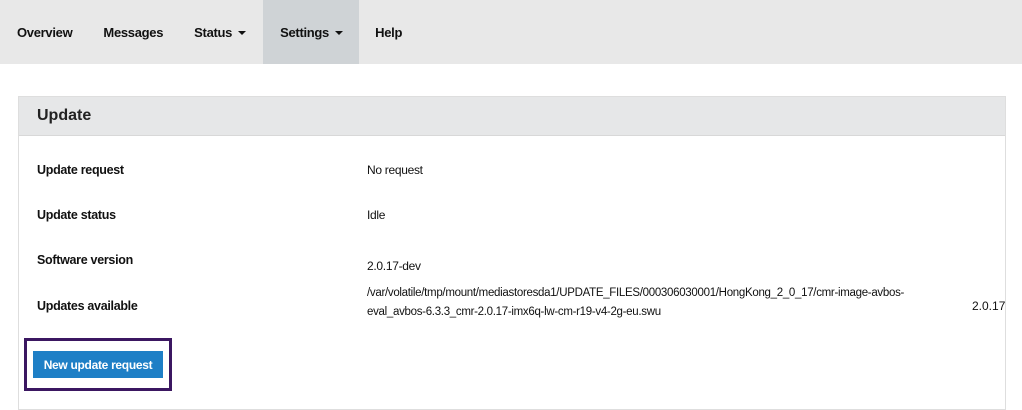  I want to click on software-version-label: Software version, so click(85, 260).